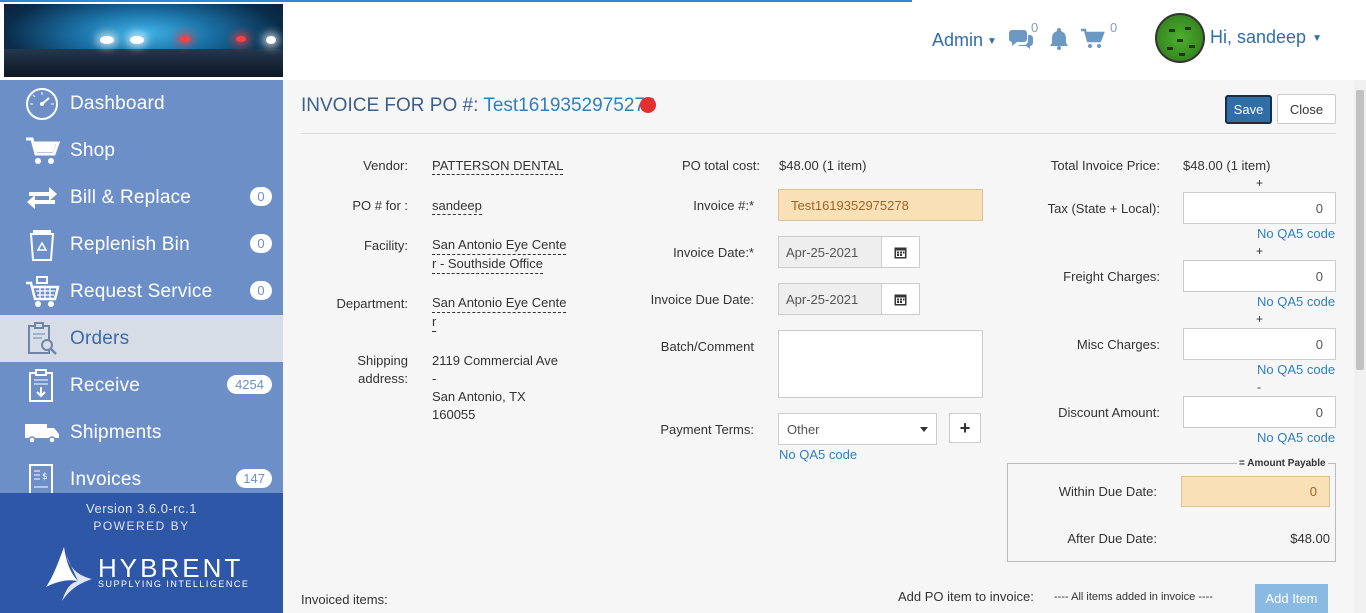 This screenshot has height=613, width=1366. I want to click on header-banner-image, so click(143, 40).